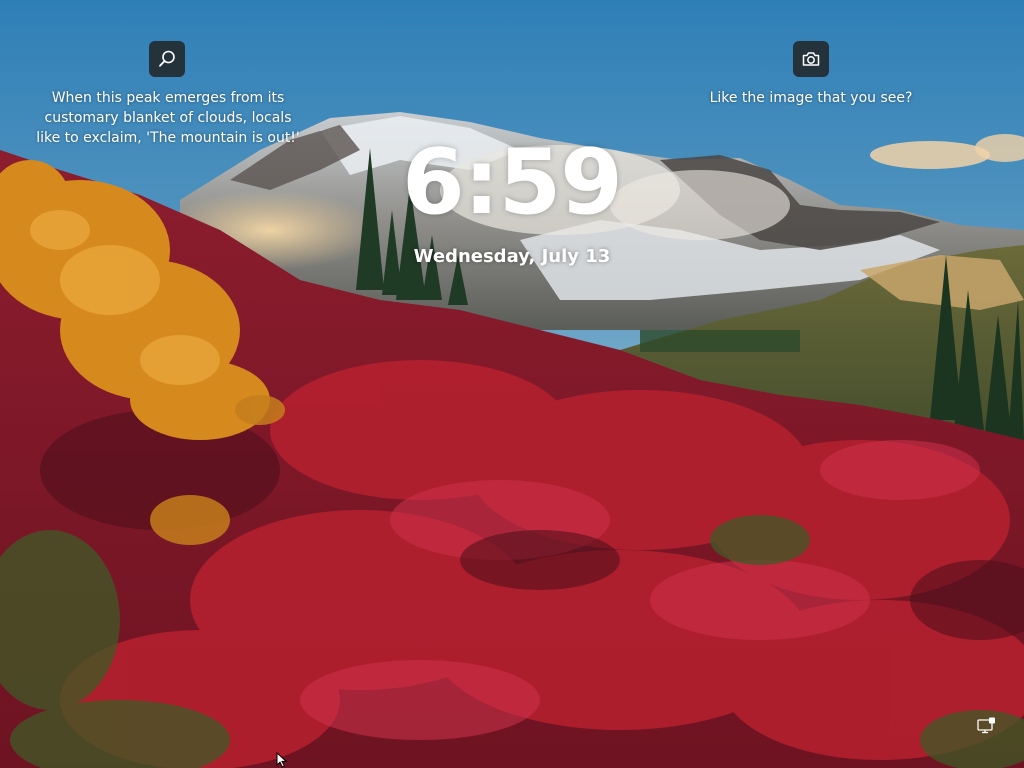  What do you see at coordinates (512, 182) in the screenshot?
I see `lock-clock-time: 6:59` at bounding box center [512, 182].